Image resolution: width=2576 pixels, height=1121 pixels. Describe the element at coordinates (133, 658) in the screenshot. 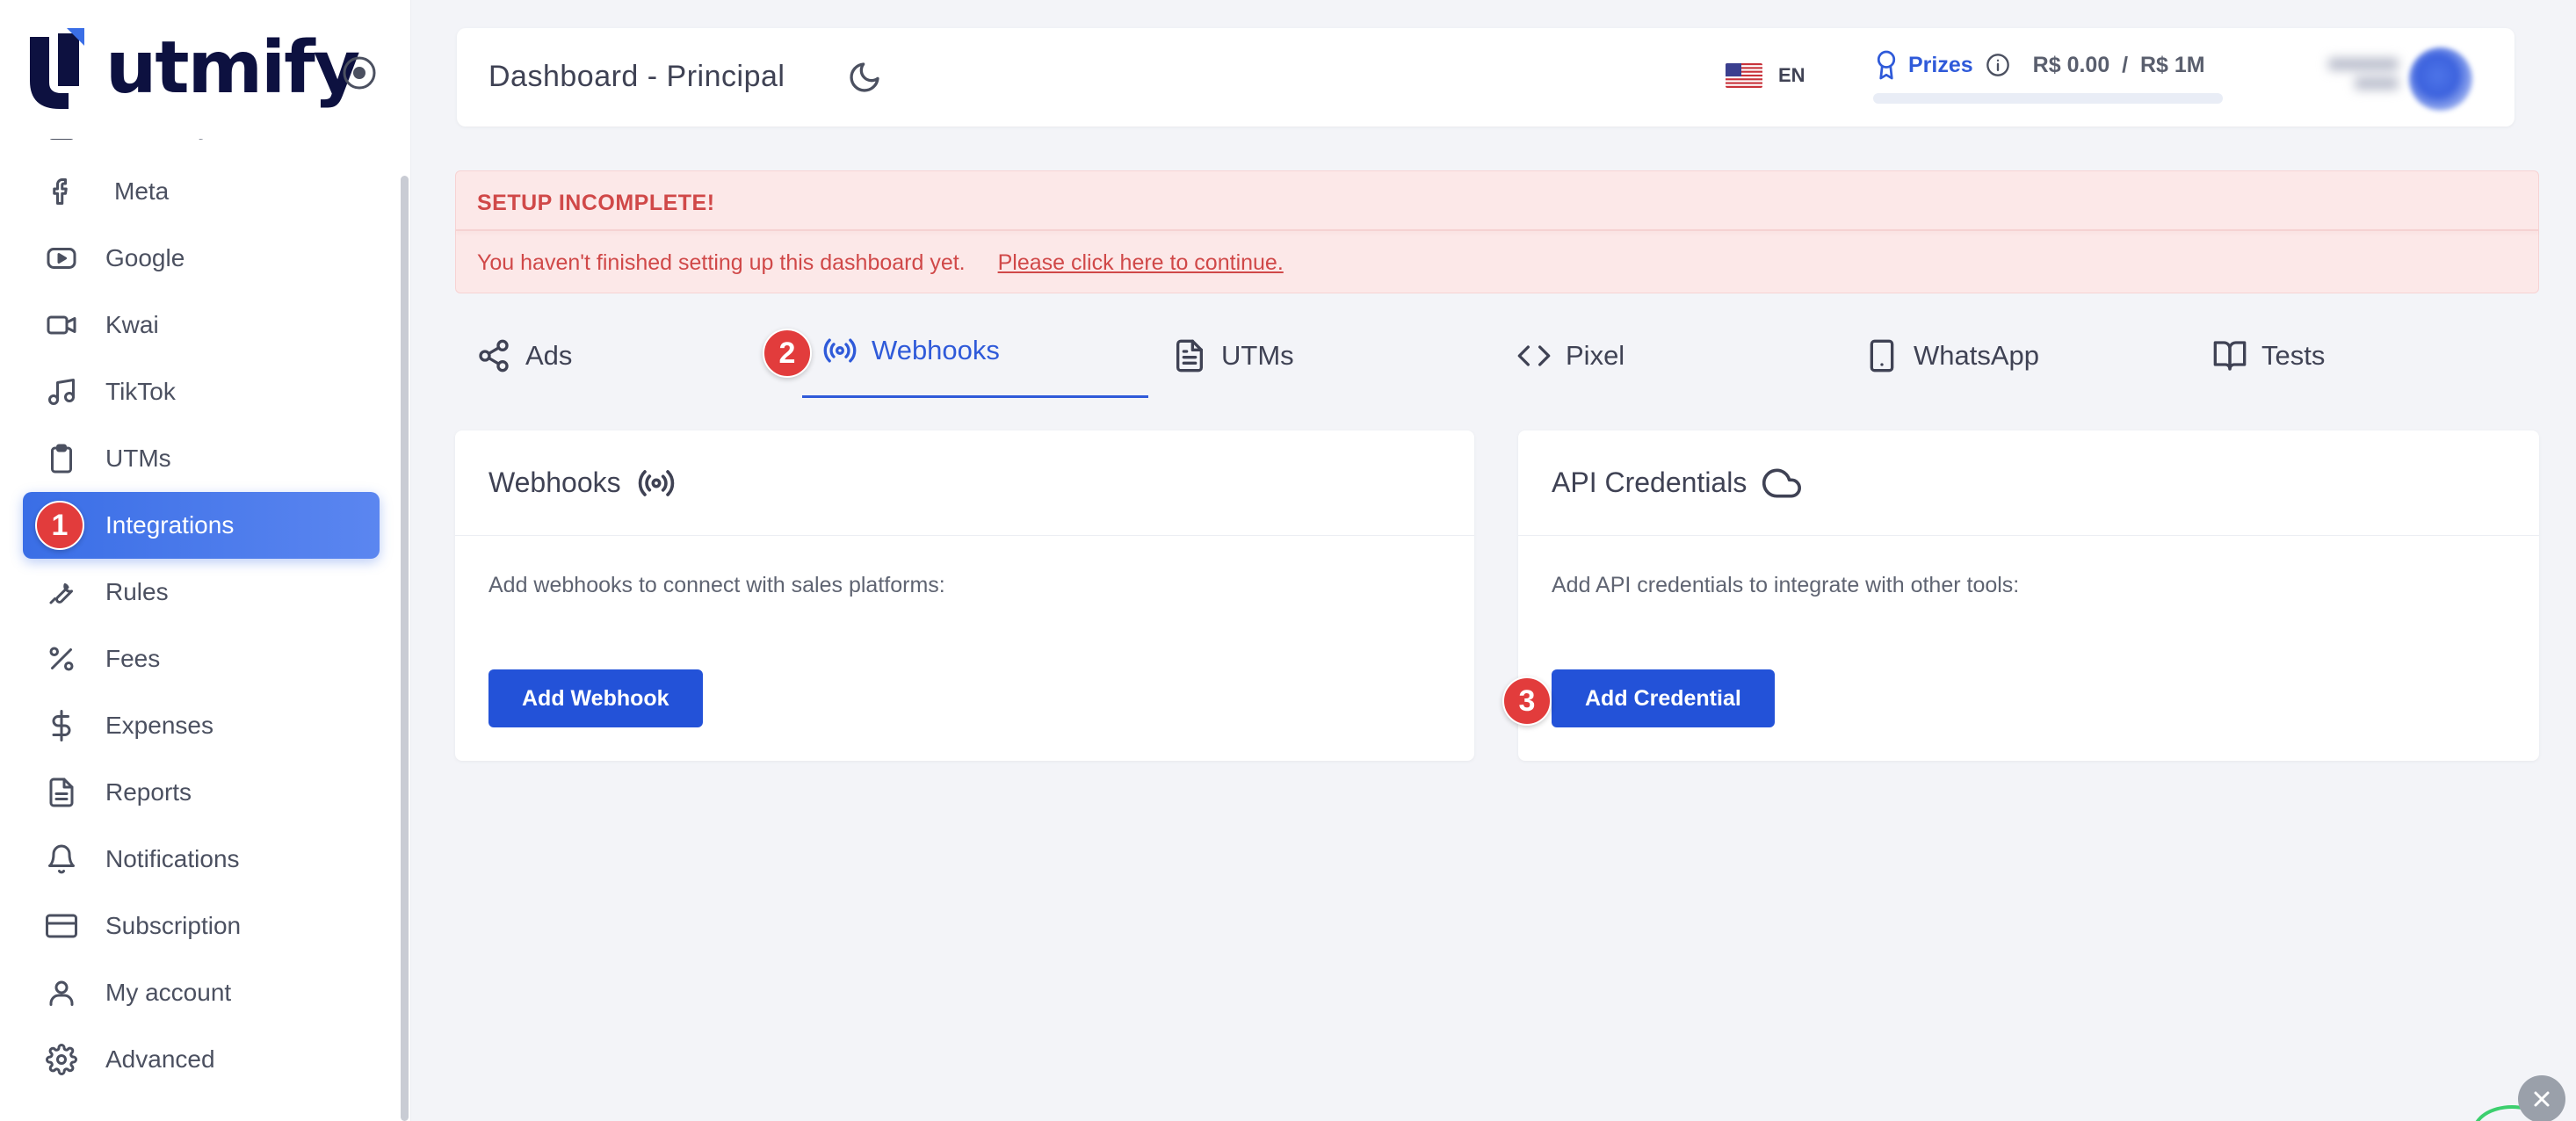

I see `sidebar-item-label: Fees` at that location.